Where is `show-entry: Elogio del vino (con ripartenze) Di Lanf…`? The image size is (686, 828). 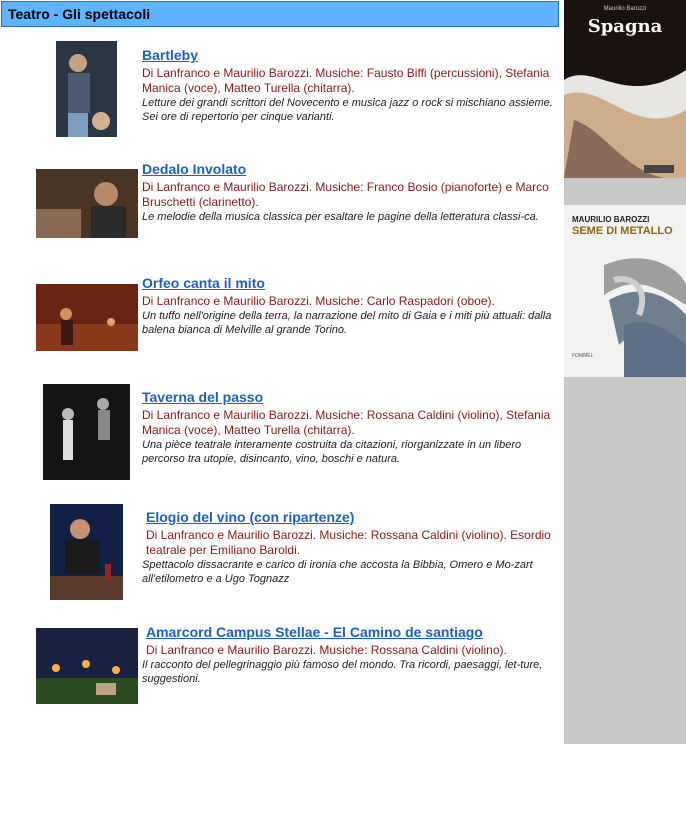 show-entry: Elogio del vino (con ripartenze) Di Lanf… is located at coordinates (352, 547).